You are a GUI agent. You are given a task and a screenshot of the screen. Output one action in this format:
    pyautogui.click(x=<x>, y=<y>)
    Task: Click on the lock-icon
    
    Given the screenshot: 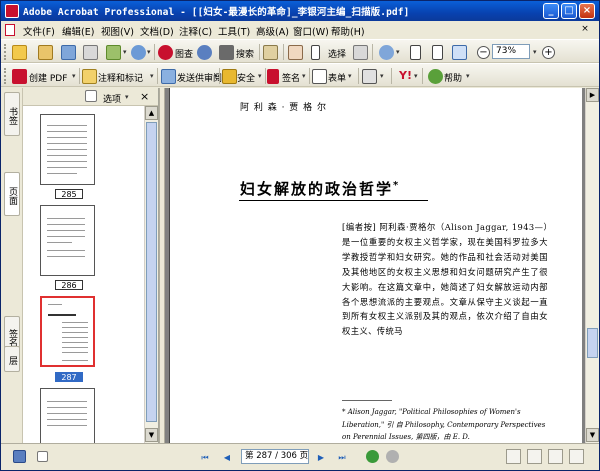 What is the action you would take?
    pyautogui.click(x=229, y=76)
    